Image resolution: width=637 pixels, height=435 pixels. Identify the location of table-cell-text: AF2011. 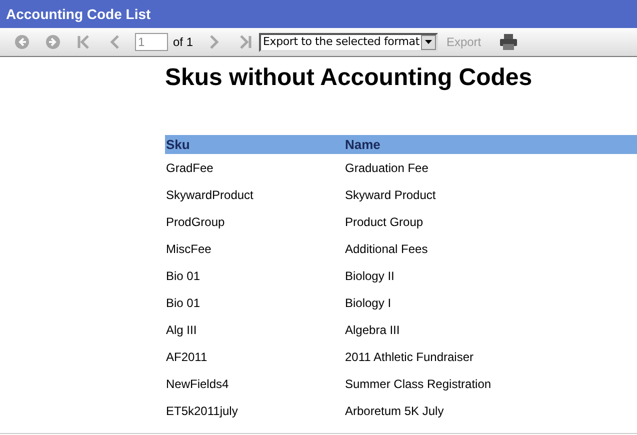
(186, 357).